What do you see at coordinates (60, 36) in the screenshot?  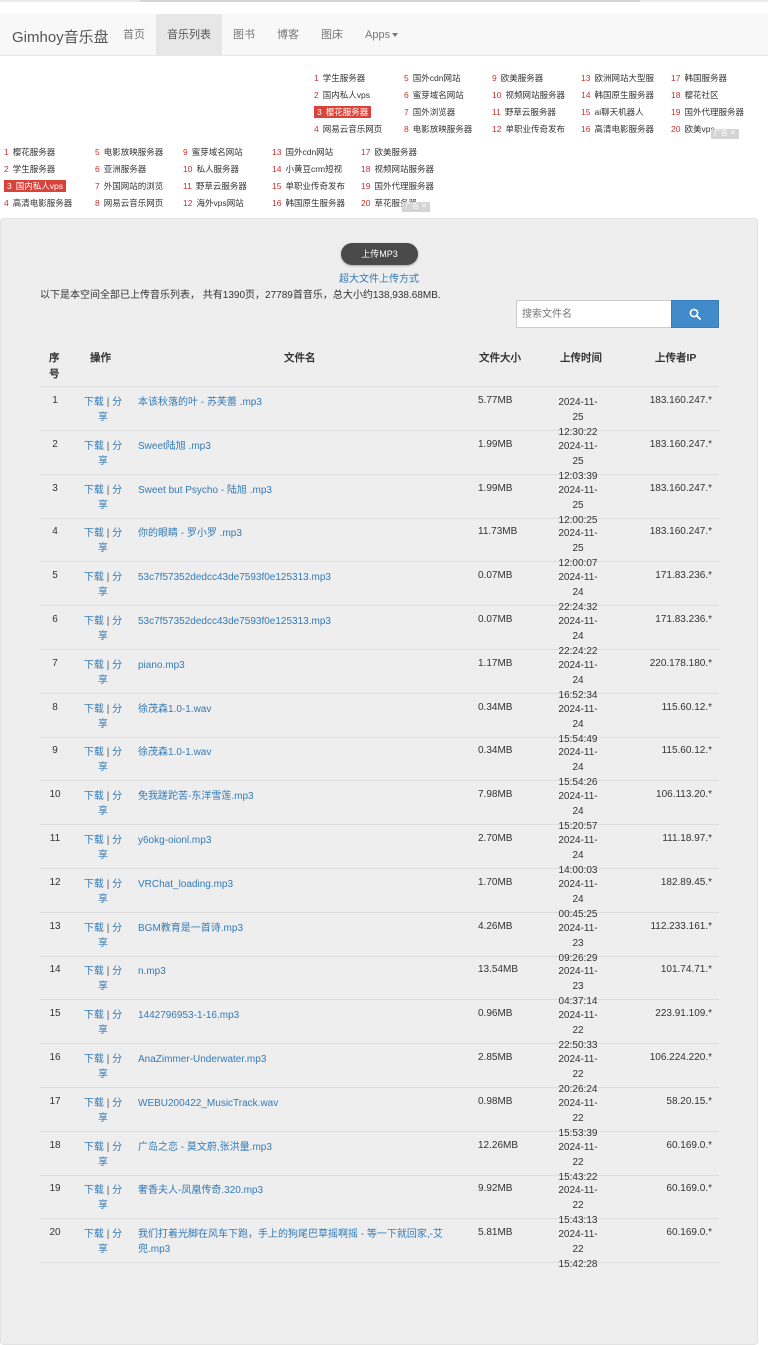 I see `brand-logo: Gimhoy音乐盘` at bounding box center [60, 36].